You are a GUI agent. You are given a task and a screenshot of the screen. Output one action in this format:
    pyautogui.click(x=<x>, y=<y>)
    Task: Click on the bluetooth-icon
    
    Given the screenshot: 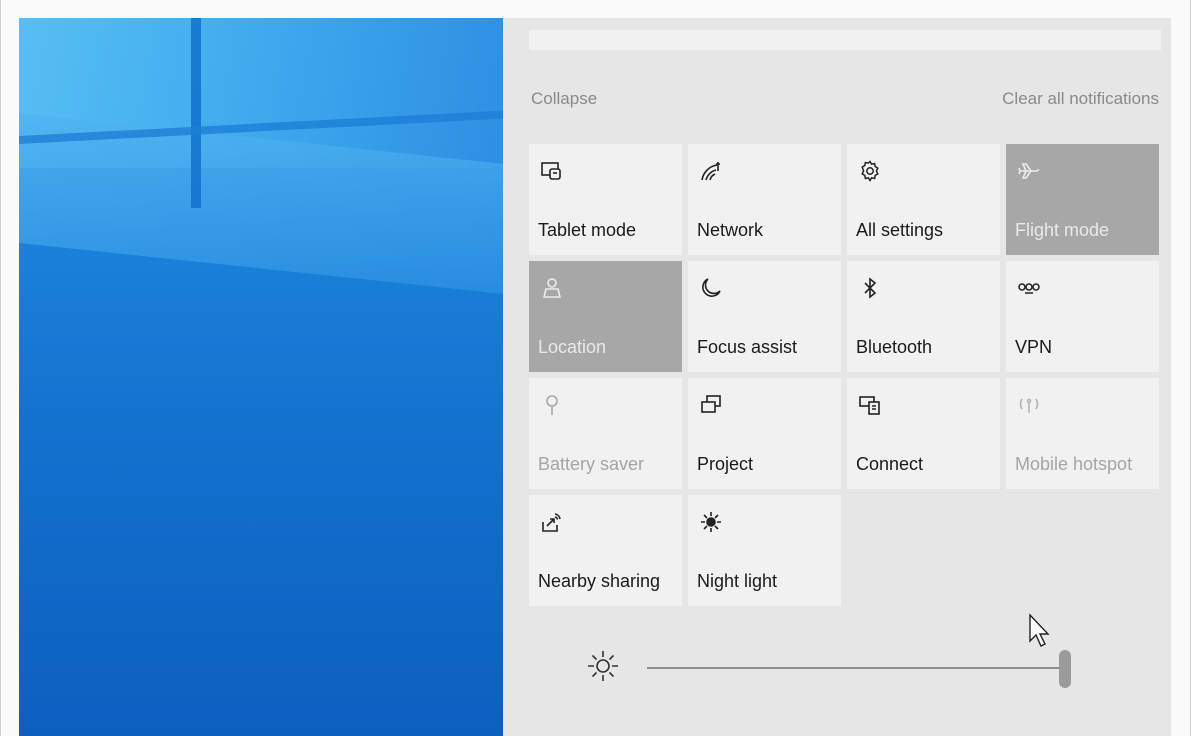 What is the action you would take?
    pyautogui.click(x=870, y=288)
    